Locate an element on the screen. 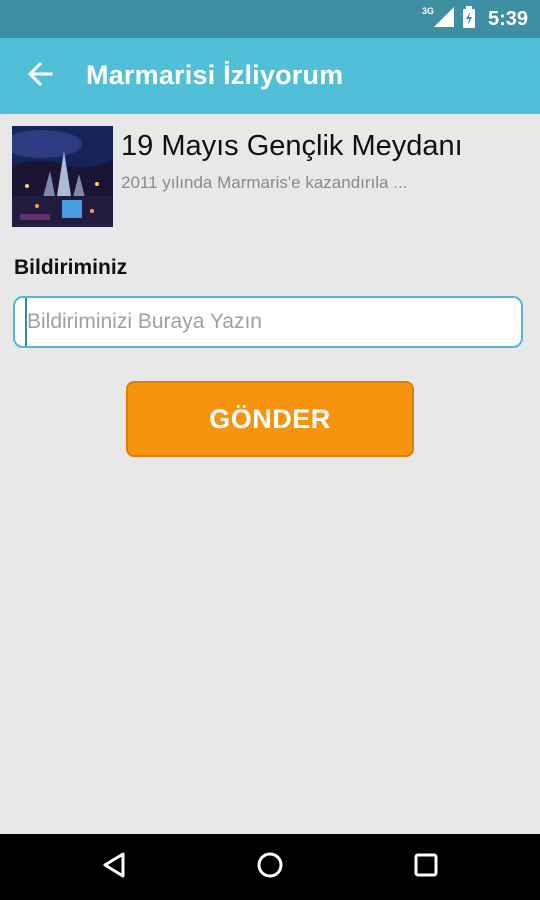 The image size is (540, 900). fountain-photo is located at coordinates (62, 176).